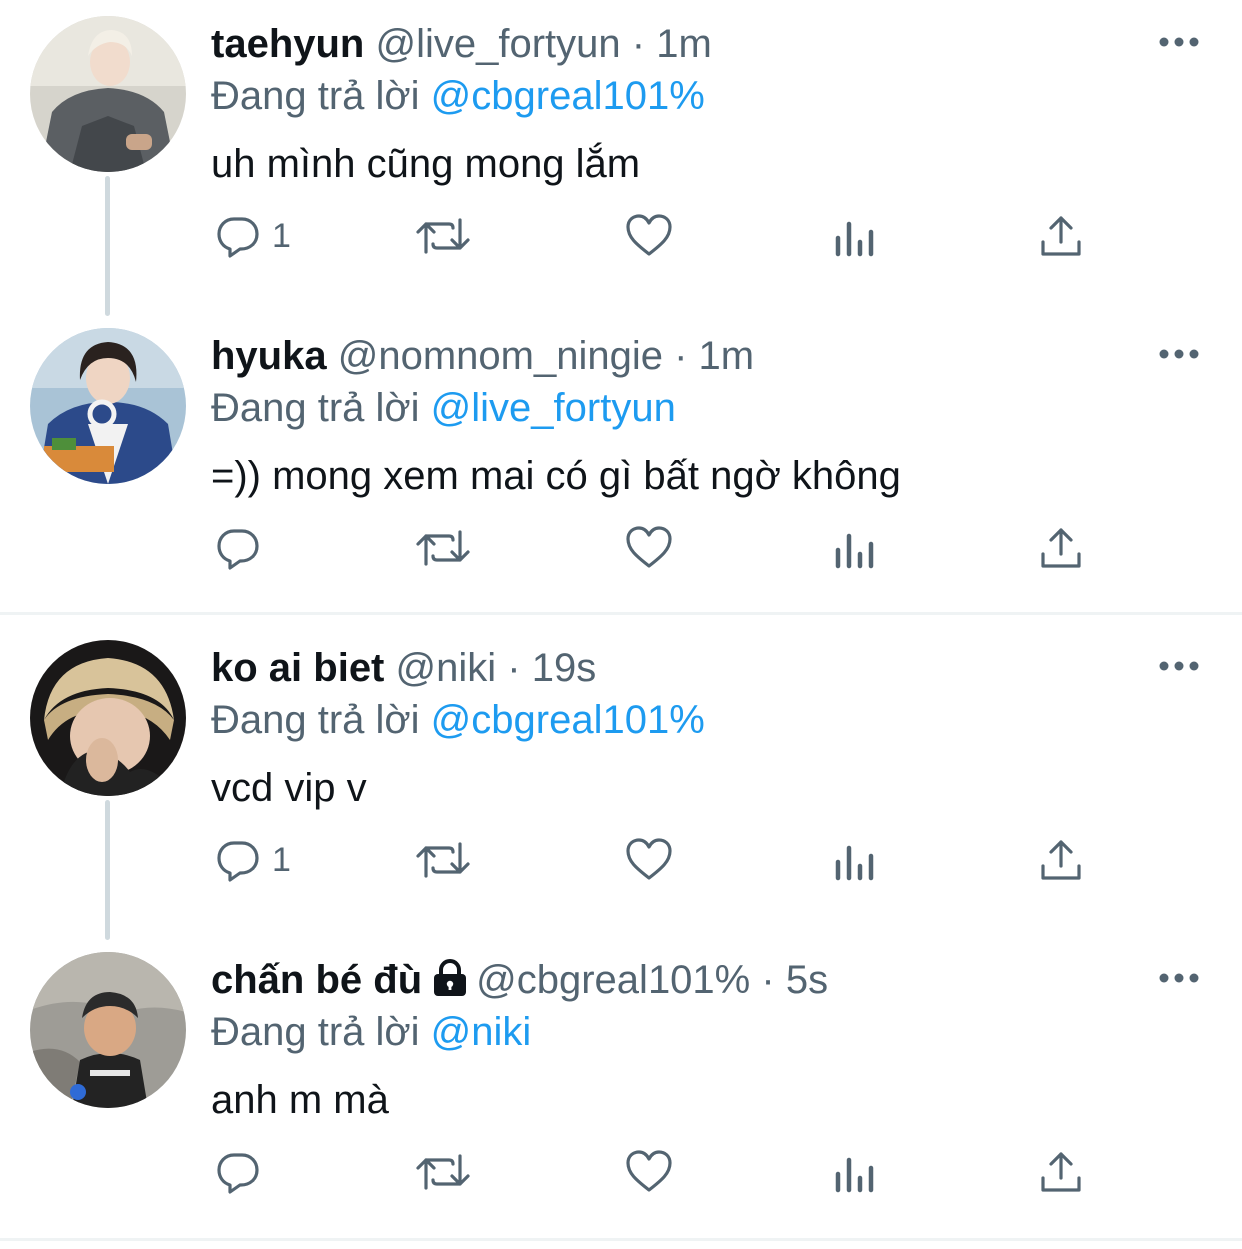 This screenshot has height=1249, width=1242. I want to click on replying-to: Đang trả lời @live_fortyun, so click(443, 408).